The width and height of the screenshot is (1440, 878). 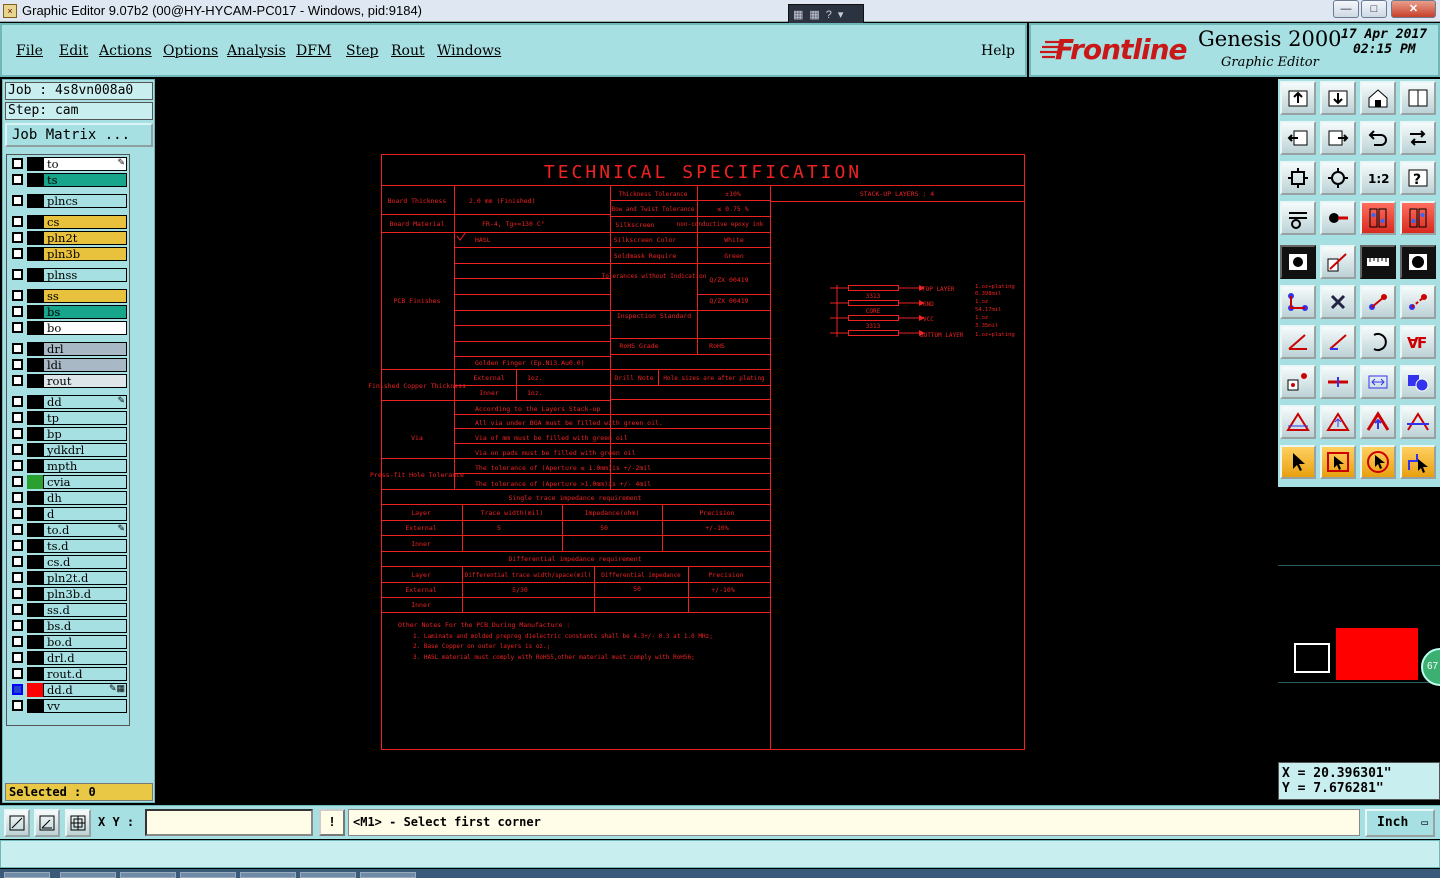 I want to click on tool-pad-icon, so click(x=1298, y=262).